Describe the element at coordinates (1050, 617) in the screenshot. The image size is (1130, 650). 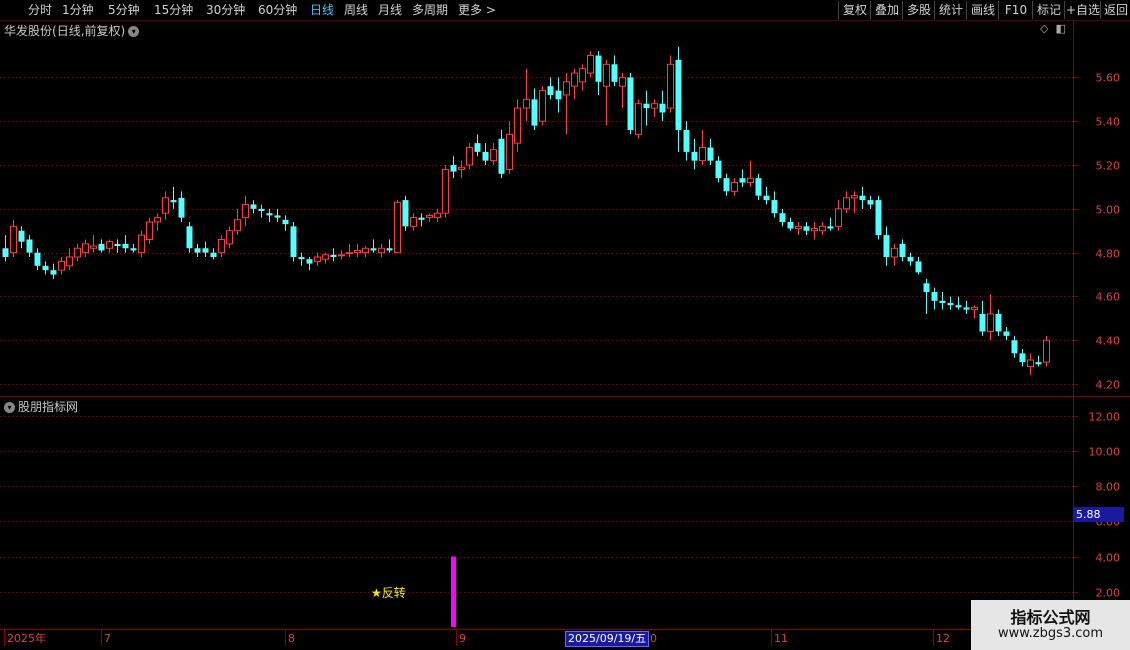
I see `watermark-title: 指标公式网` at that location.